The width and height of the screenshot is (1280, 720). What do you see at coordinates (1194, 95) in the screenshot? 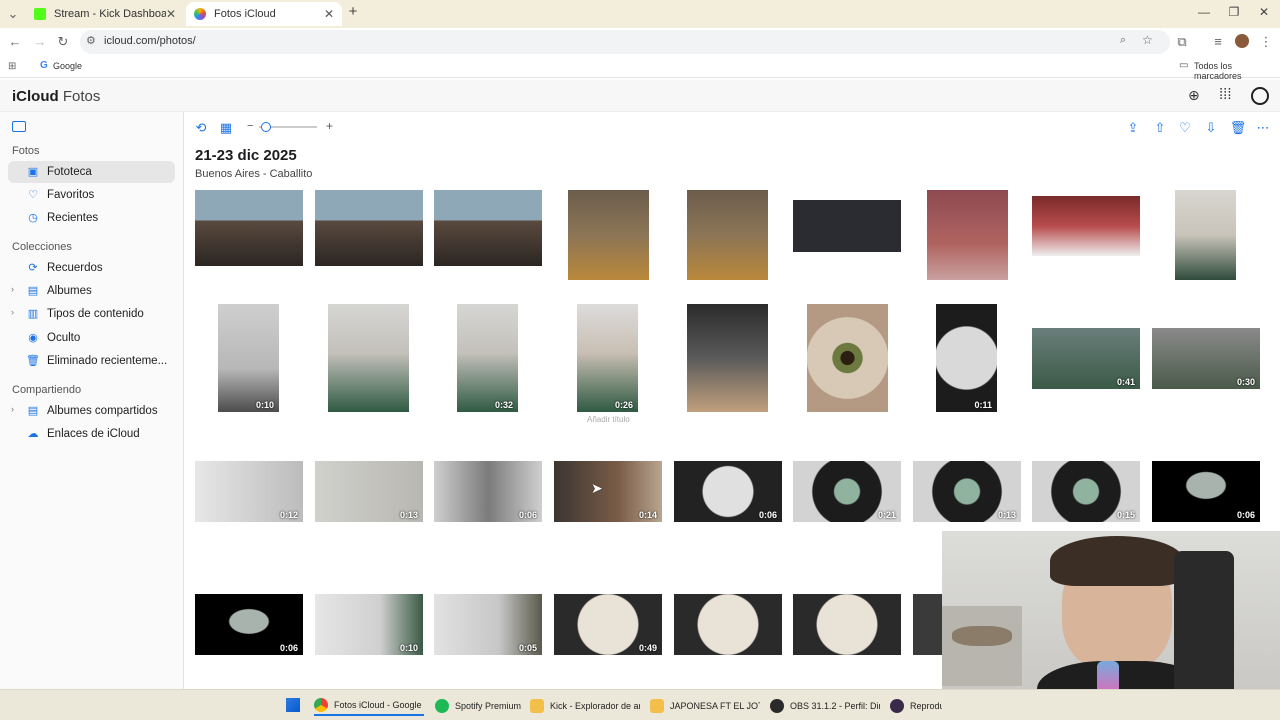
I see `add-icon: ⊕` at bounding box center [1194, 95].